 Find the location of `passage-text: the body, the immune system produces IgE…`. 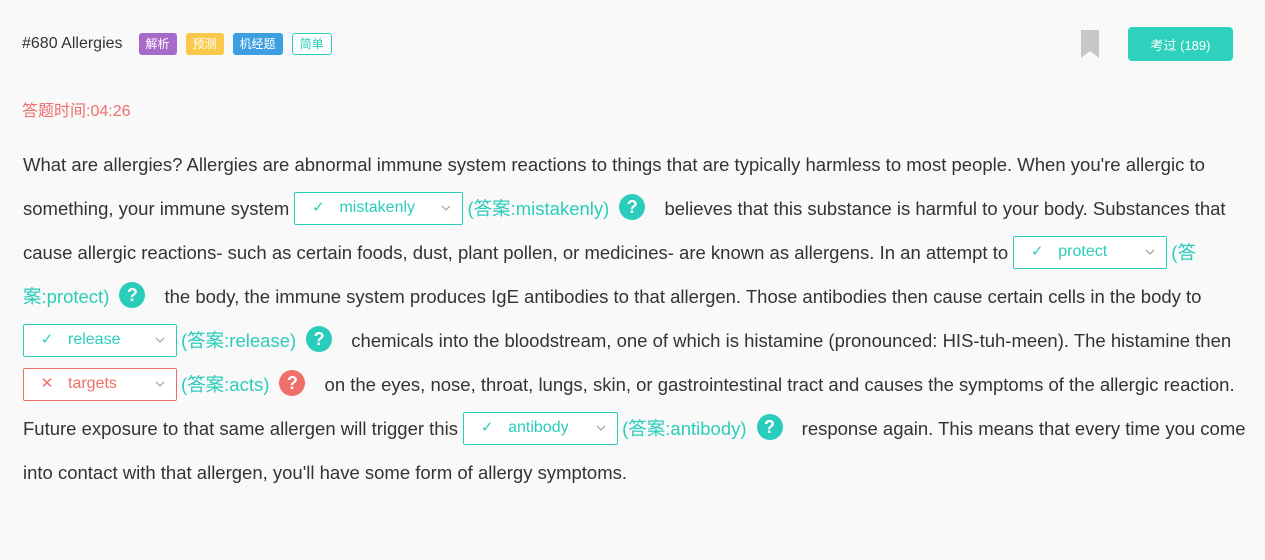

passage-text: the body, the immune system produces IgE… is located at coordinates (683, 296).